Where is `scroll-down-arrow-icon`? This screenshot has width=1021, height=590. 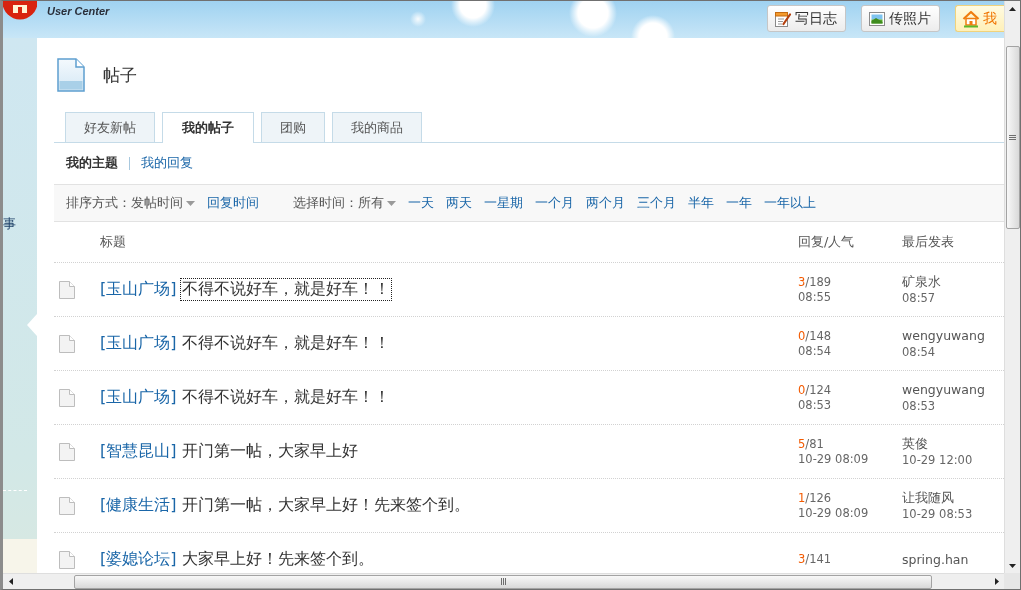
scroll-down-arrow-icon is located at coordinates (1012, 565).